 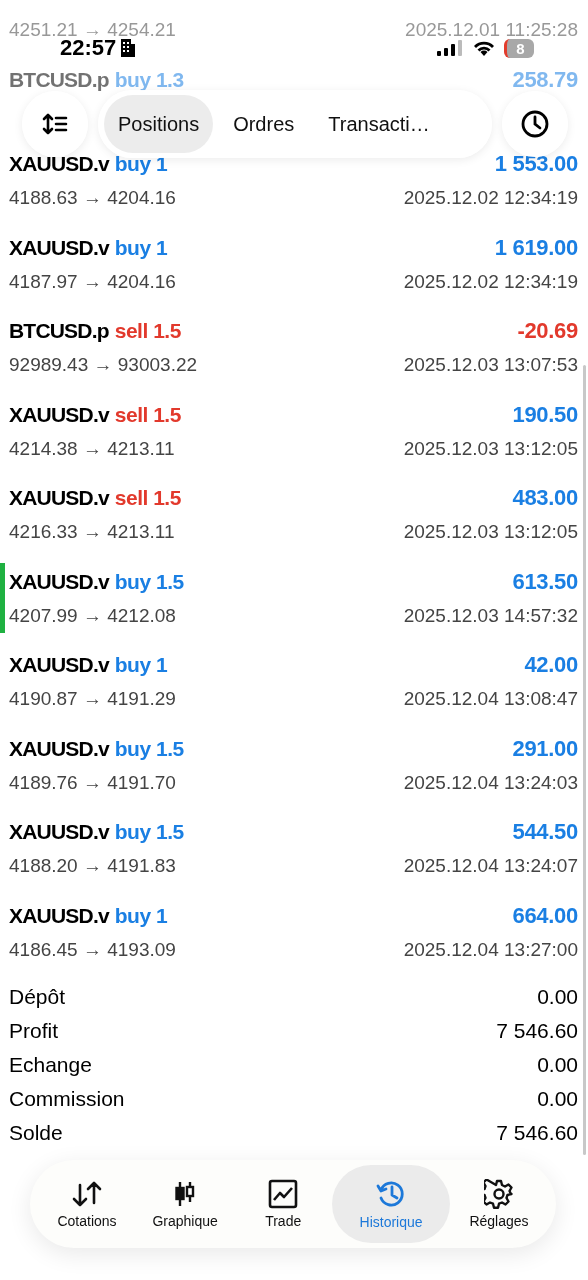 What do you see at coordinates (149, 79) in the screenshot?
I see `deal-side: buy 1.3` at bounding box center [149, 79].